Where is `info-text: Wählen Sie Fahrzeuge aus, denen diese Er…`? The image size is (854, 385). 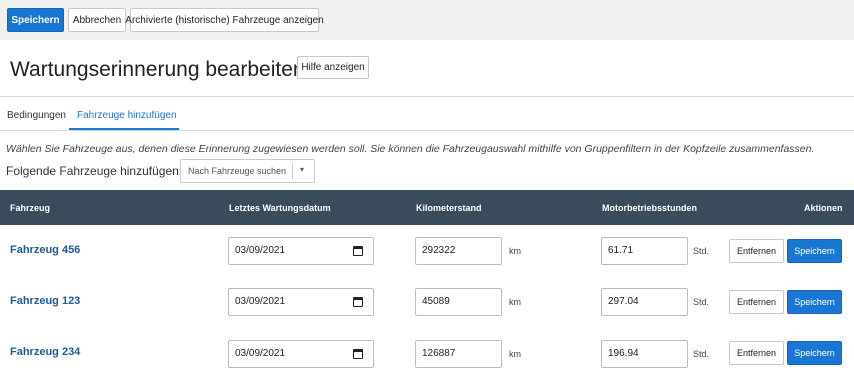
info-text: Wählen Sie Fahrzeuge aus, denen diese Er… is located at coordinates (410, 149).